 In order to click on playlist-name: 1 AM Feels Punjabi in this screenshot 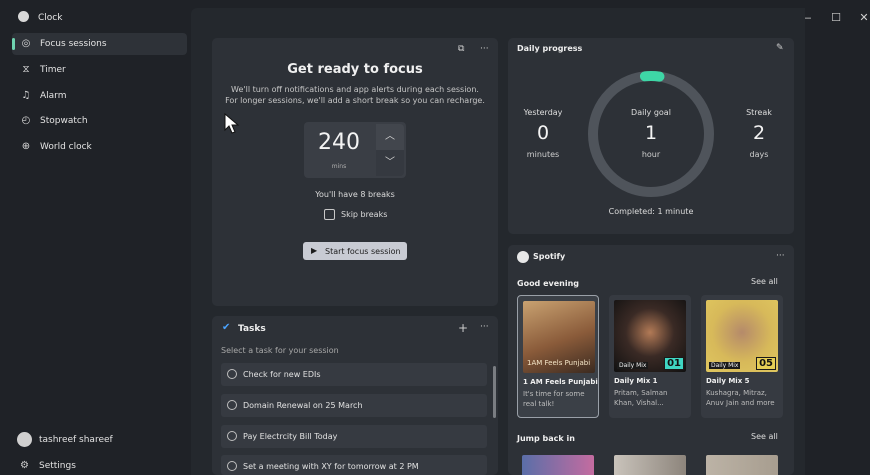, I will do `click(560, 382)`.